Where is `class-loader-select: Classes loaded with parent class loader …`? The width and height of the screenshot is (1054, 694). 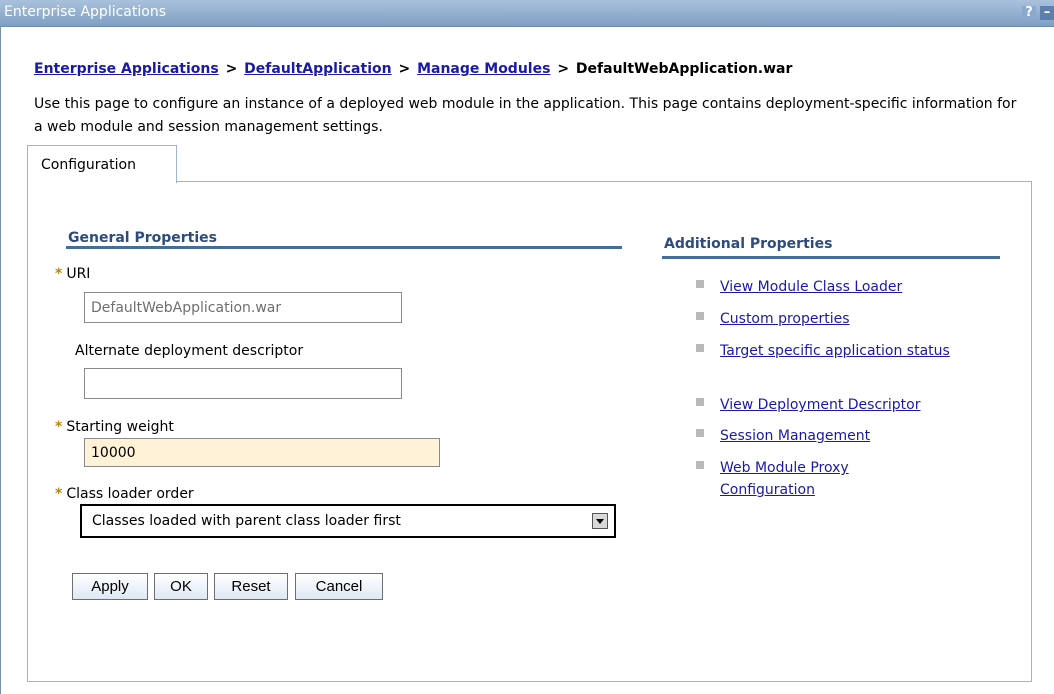 class-loader-select: Classes loaded with parent class loader … is located at coordinates (348, 521).